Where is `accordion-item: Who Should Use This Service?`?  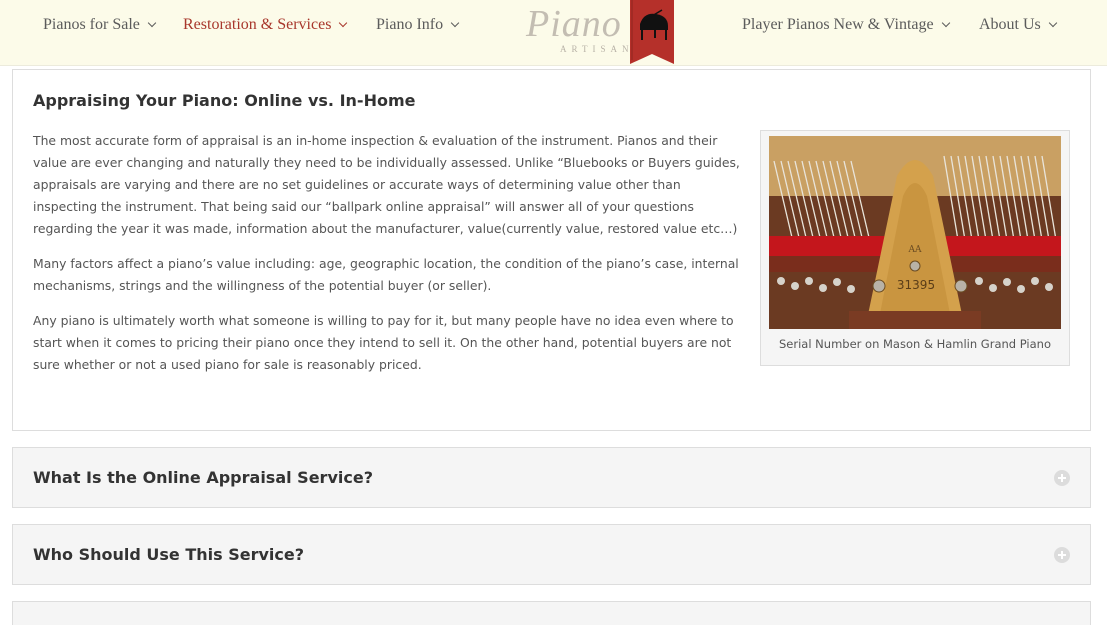 accordion-item: Who Should Use This Service? is located at coordinates (551, 554).